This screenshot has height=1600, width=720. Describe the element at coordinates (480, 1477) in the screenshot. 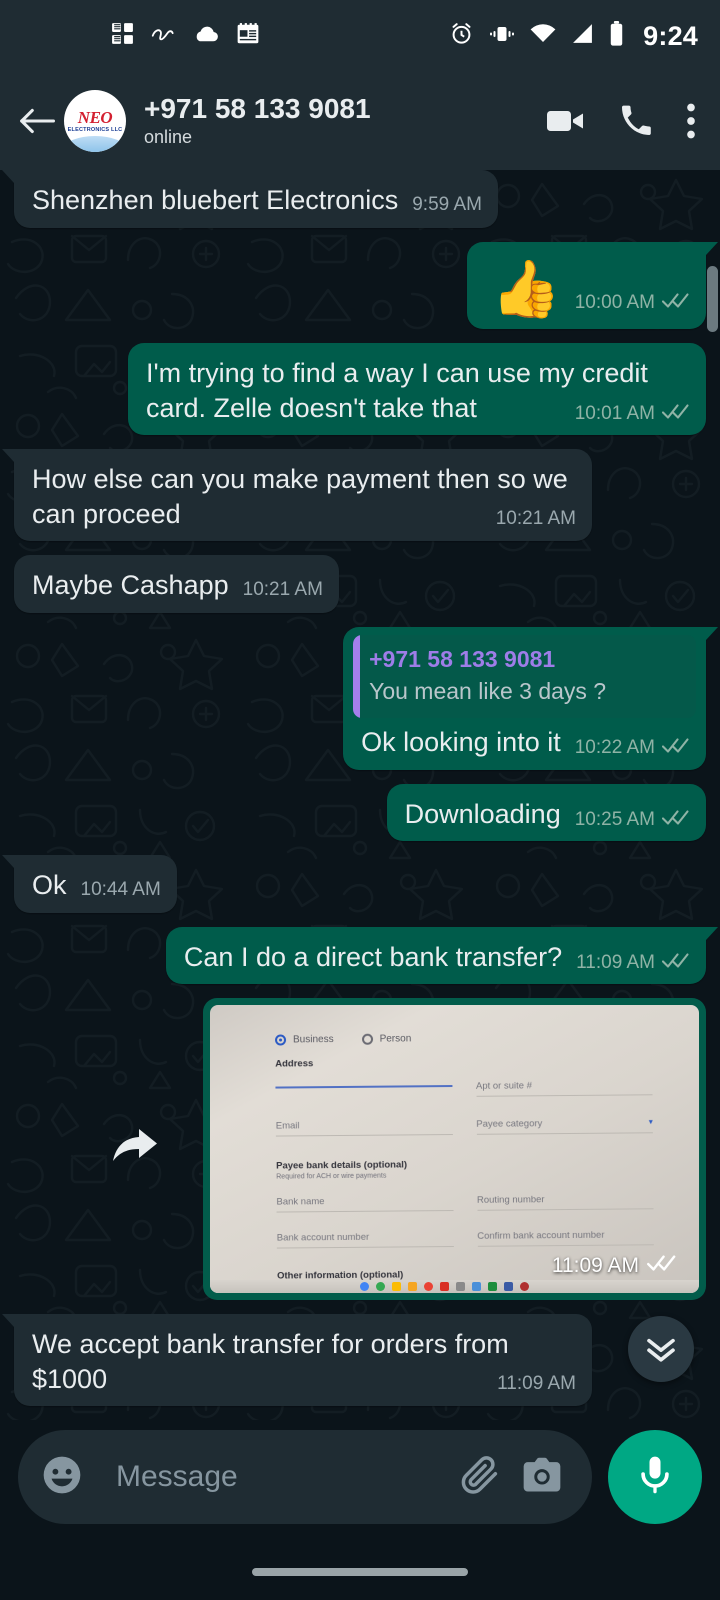

I see `paperclip-icon` at that location.